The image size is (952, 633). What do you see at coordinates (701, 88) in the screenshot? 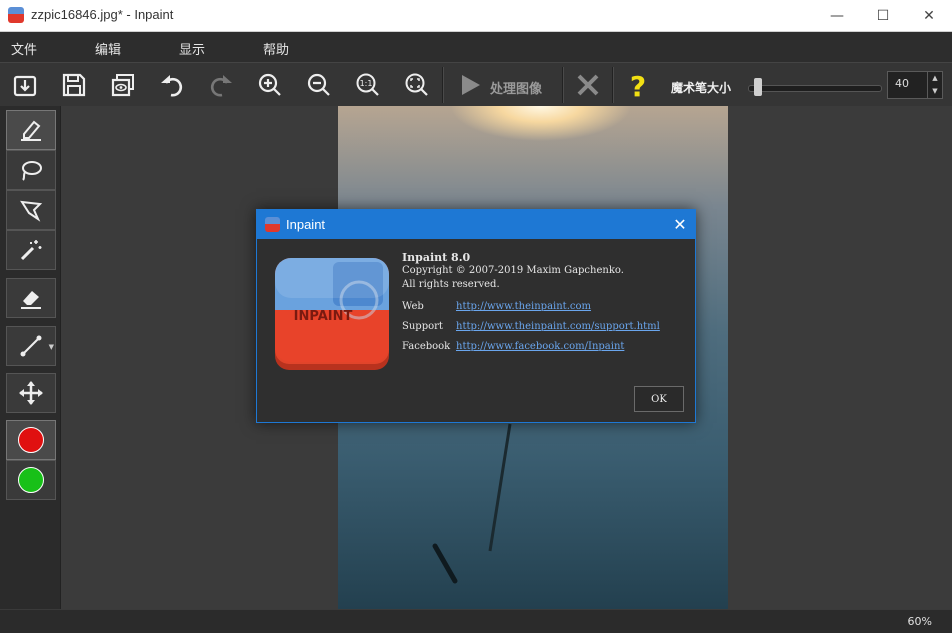
I see `brush-size-label: 魔术笔大小` at bounding box center [701, 88].